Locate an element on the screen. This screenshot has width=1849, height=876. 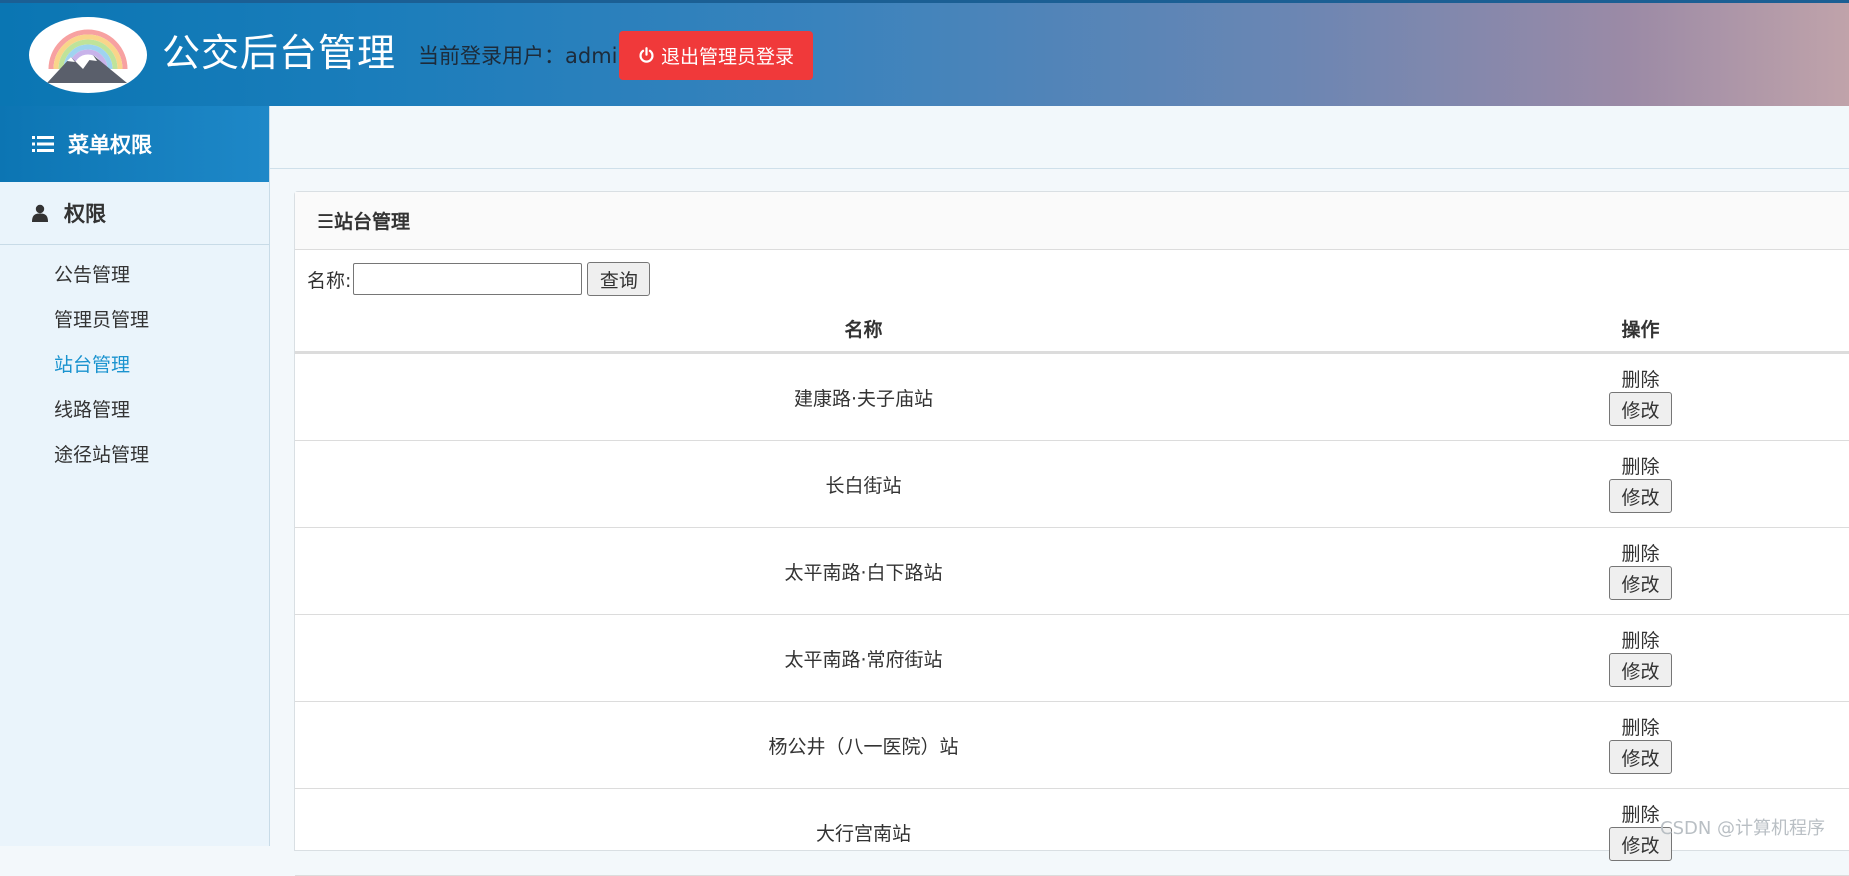
search-label: 名称: is located at coordinates (329, 280).